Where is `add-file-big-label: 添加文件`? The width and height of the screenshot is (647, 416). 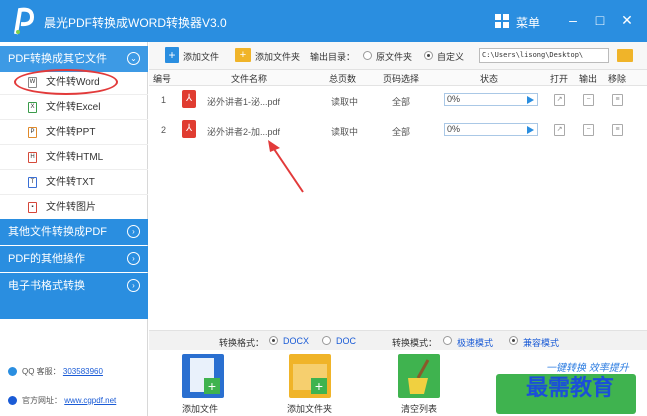 add-file-big-label: 添加文件 is located at coordinates (200, 409).